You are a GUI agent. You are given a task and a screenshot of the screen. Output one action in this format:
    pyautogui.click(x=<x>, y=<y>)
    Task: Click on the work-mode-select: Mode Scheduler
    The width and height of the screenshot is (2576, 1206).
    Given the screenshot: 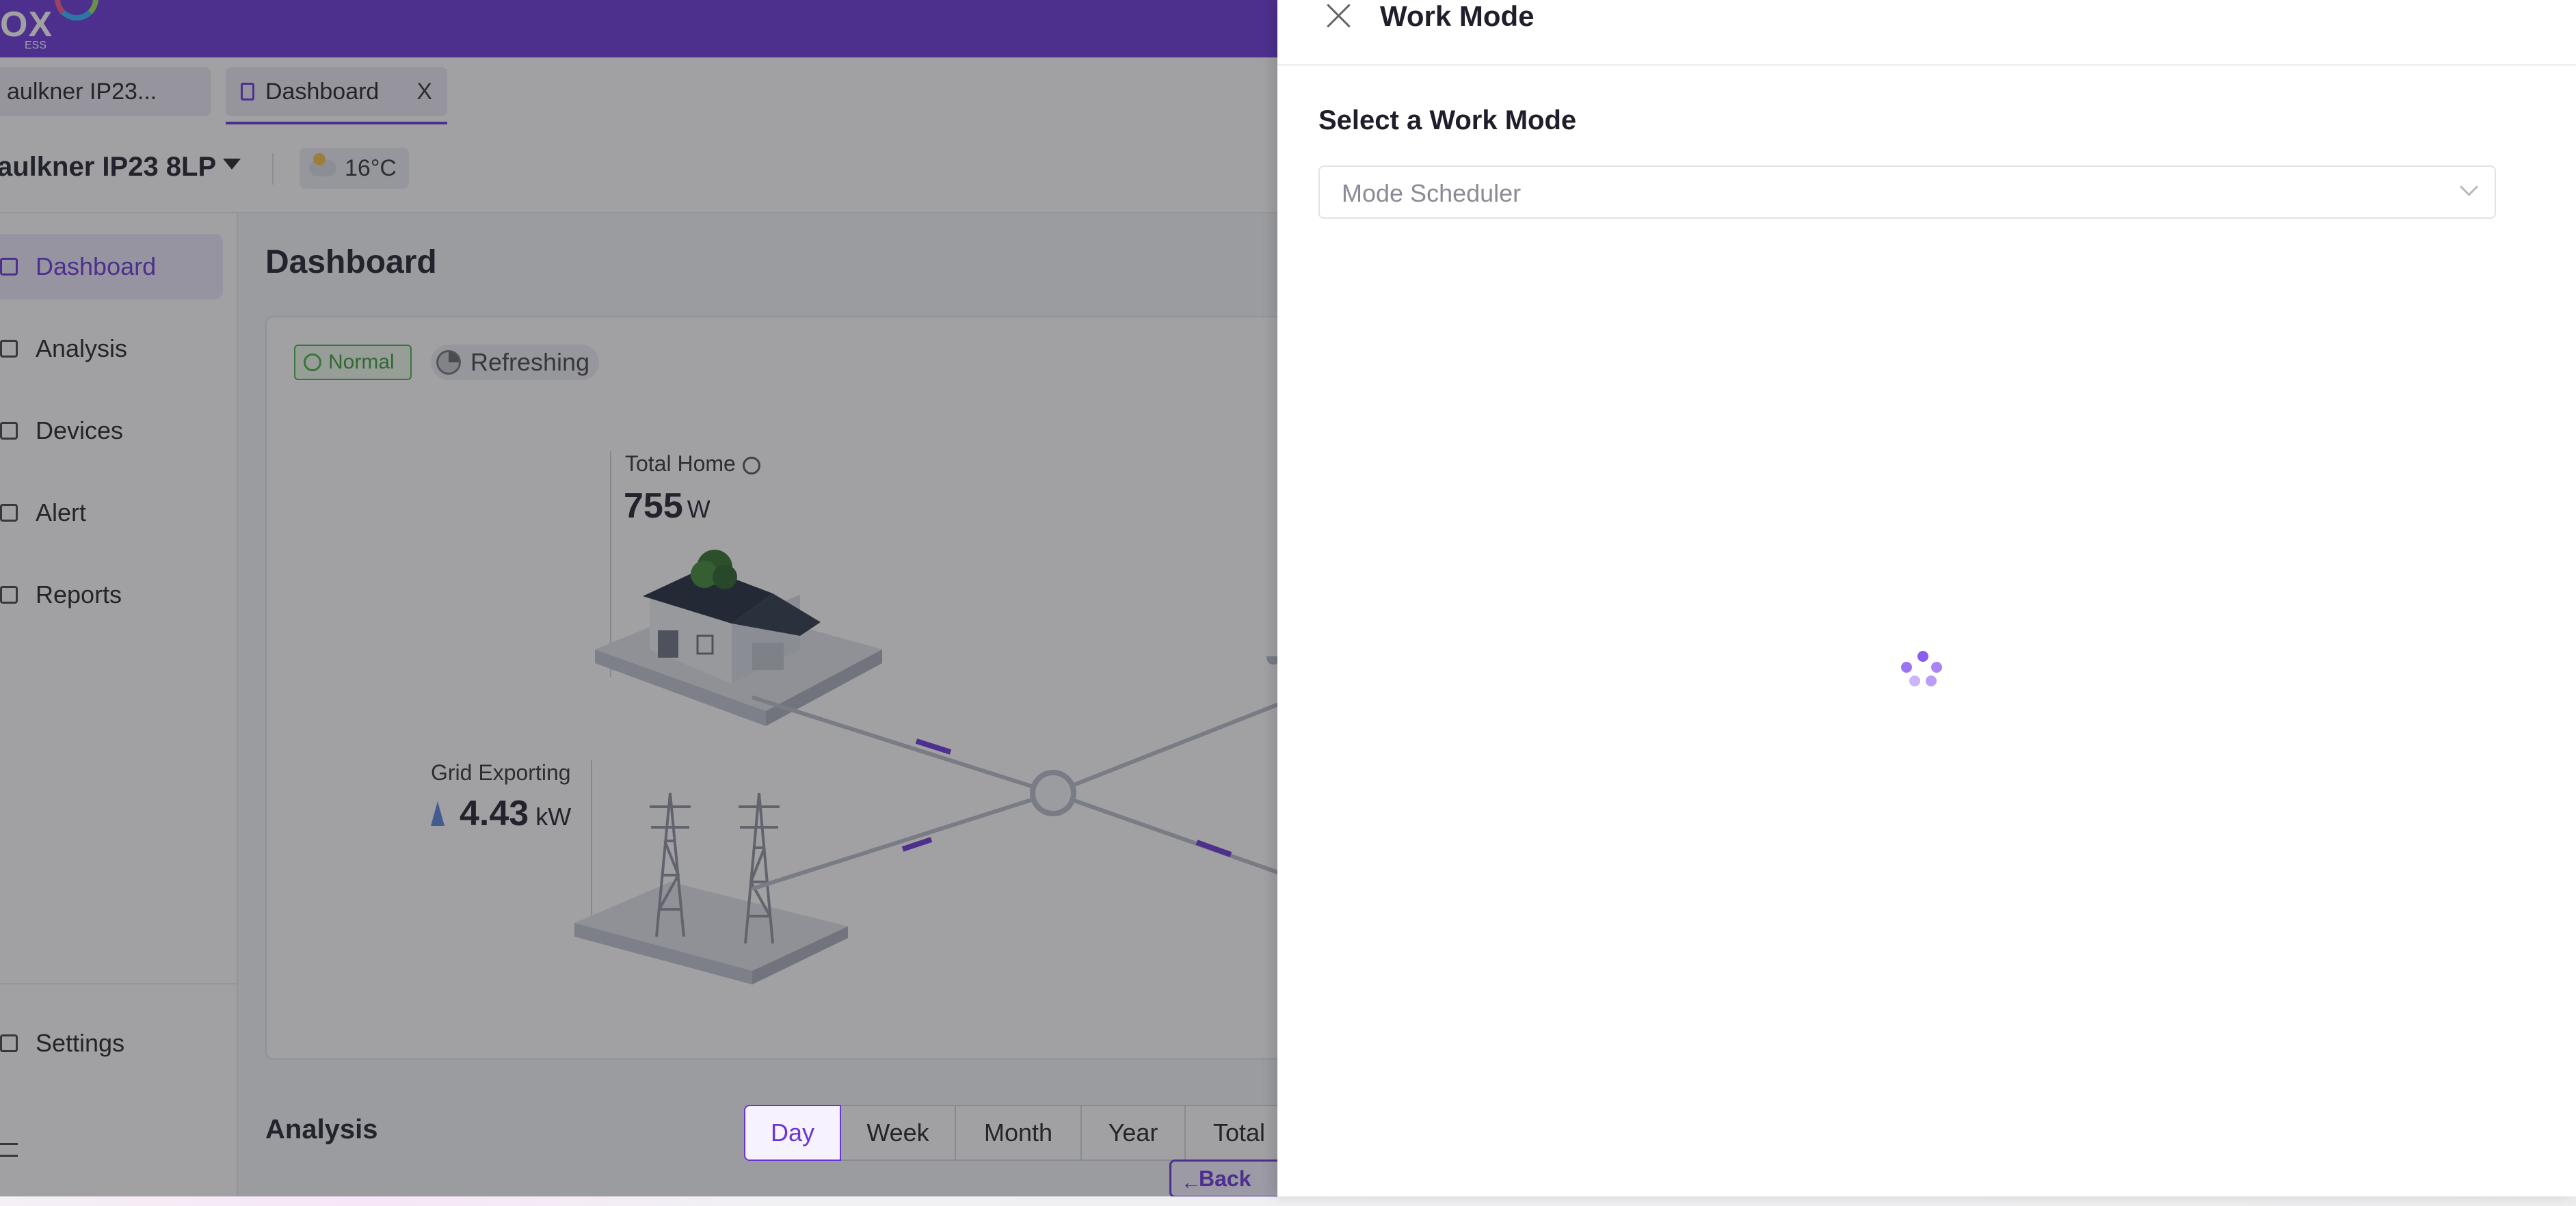 What is the action you would take?
    pyautogui.click(x=1907, y=192)
    